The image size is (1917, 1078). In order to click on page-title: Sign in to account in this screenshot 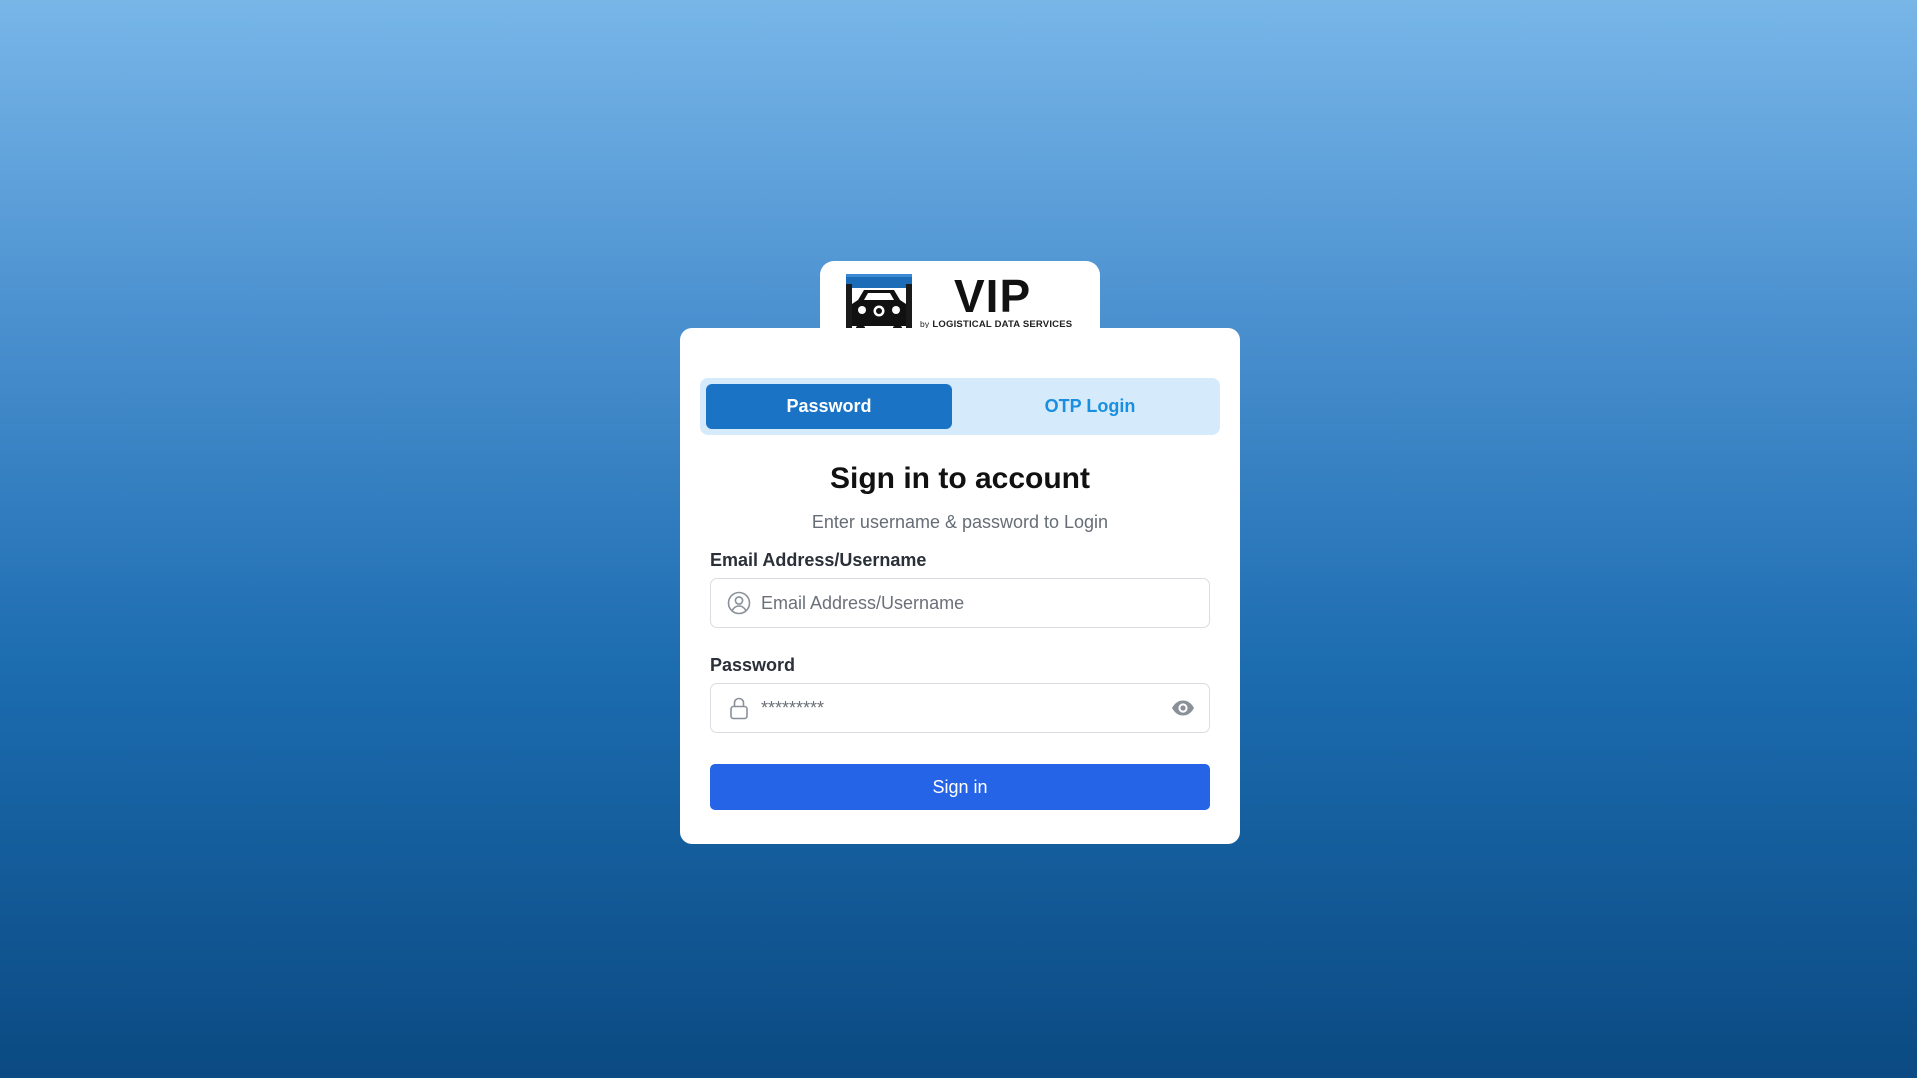, I will do `click(960, 478)`.